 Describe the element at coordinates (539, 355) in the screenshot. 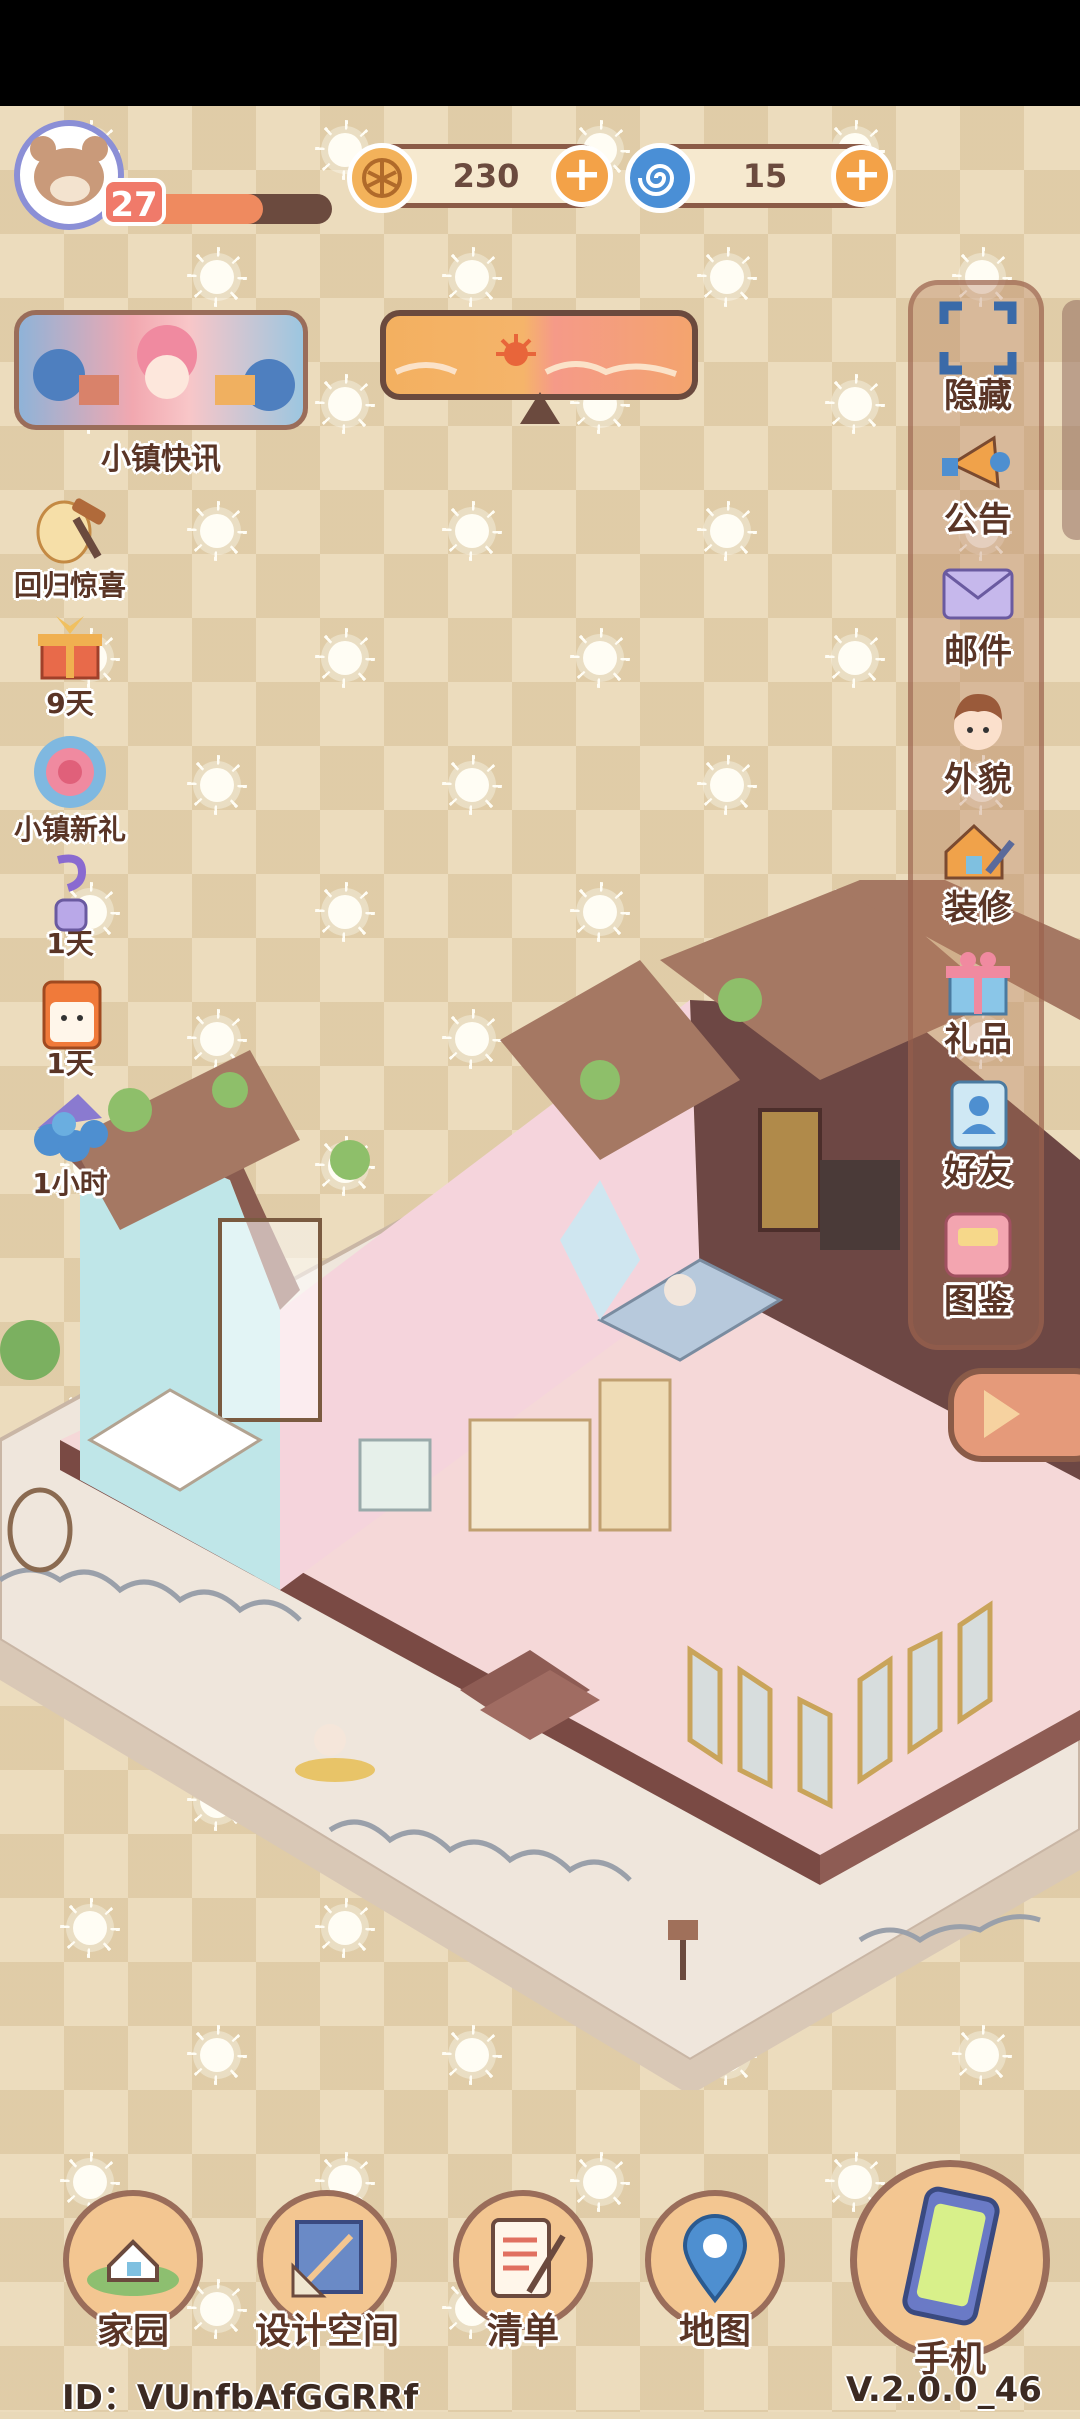

I see `weather-time-indicator` at that location.